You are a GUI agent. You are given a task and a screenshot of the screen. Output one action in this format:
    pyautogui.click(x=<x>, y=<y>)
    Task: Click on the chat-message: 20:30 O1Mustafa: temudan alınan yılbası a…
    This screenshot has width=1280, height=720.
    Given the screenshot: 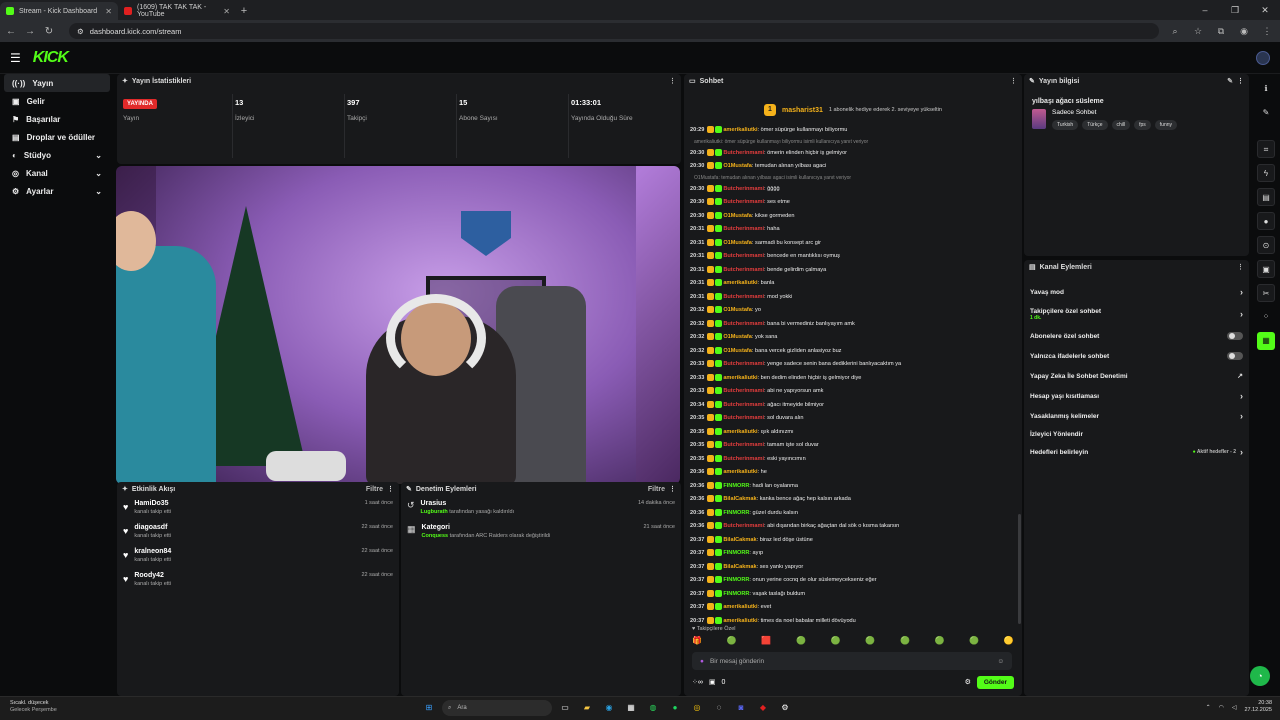 What is the action you would take?
    pyautogui.click(x=853, y=167)
    